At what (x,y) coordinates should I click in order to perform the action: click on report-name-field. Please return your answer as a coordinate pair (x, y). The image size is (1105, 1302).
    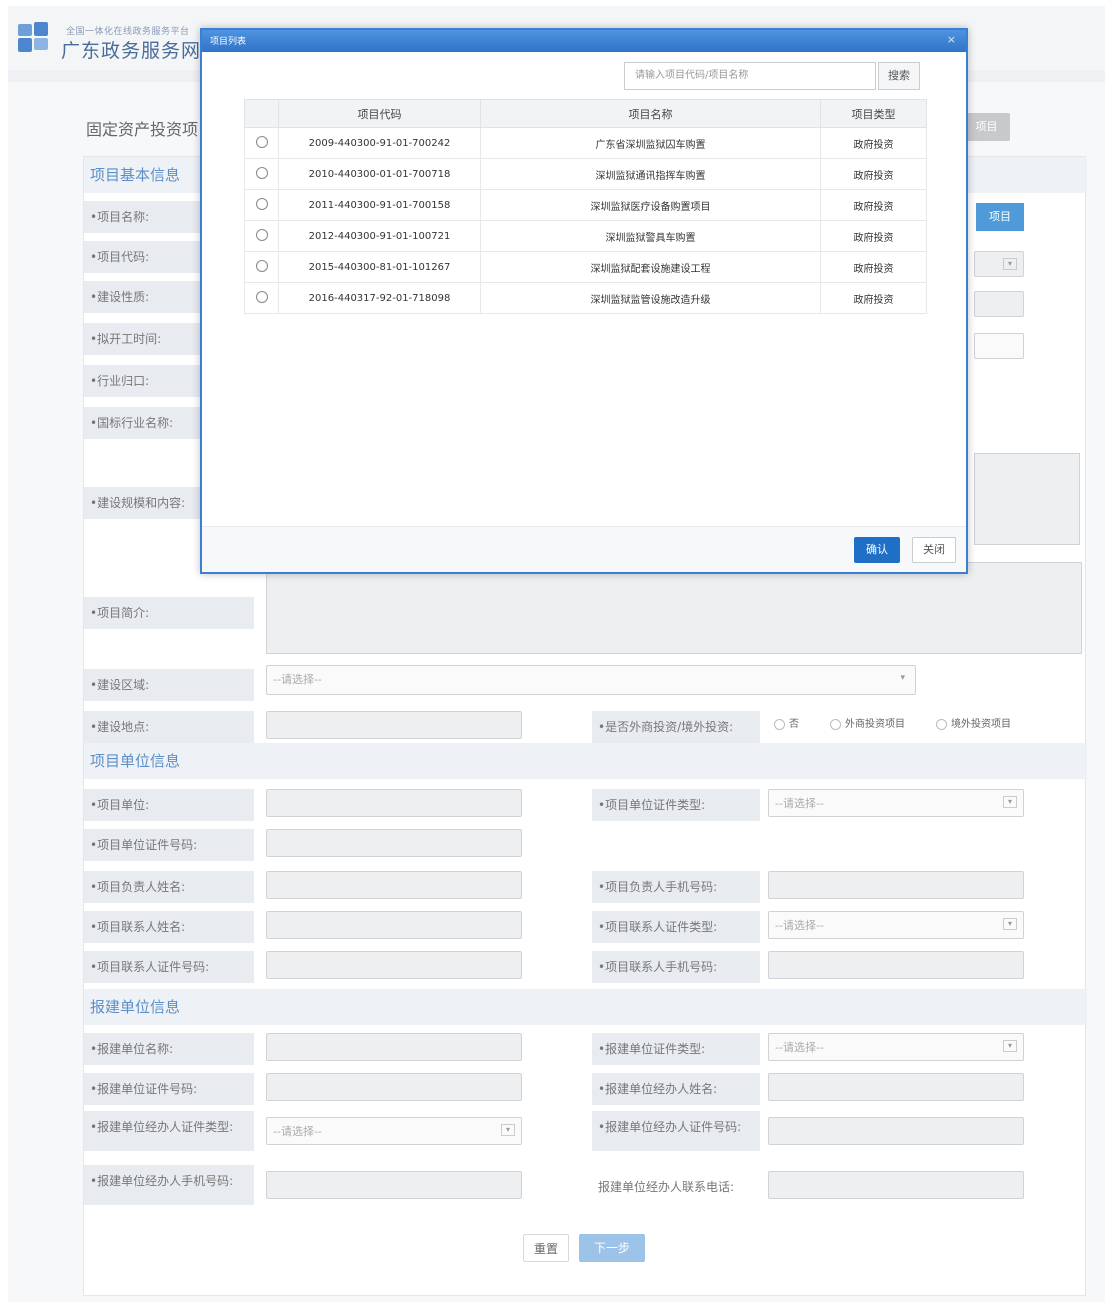
    Looking at the image, I should click on (394, 1047).